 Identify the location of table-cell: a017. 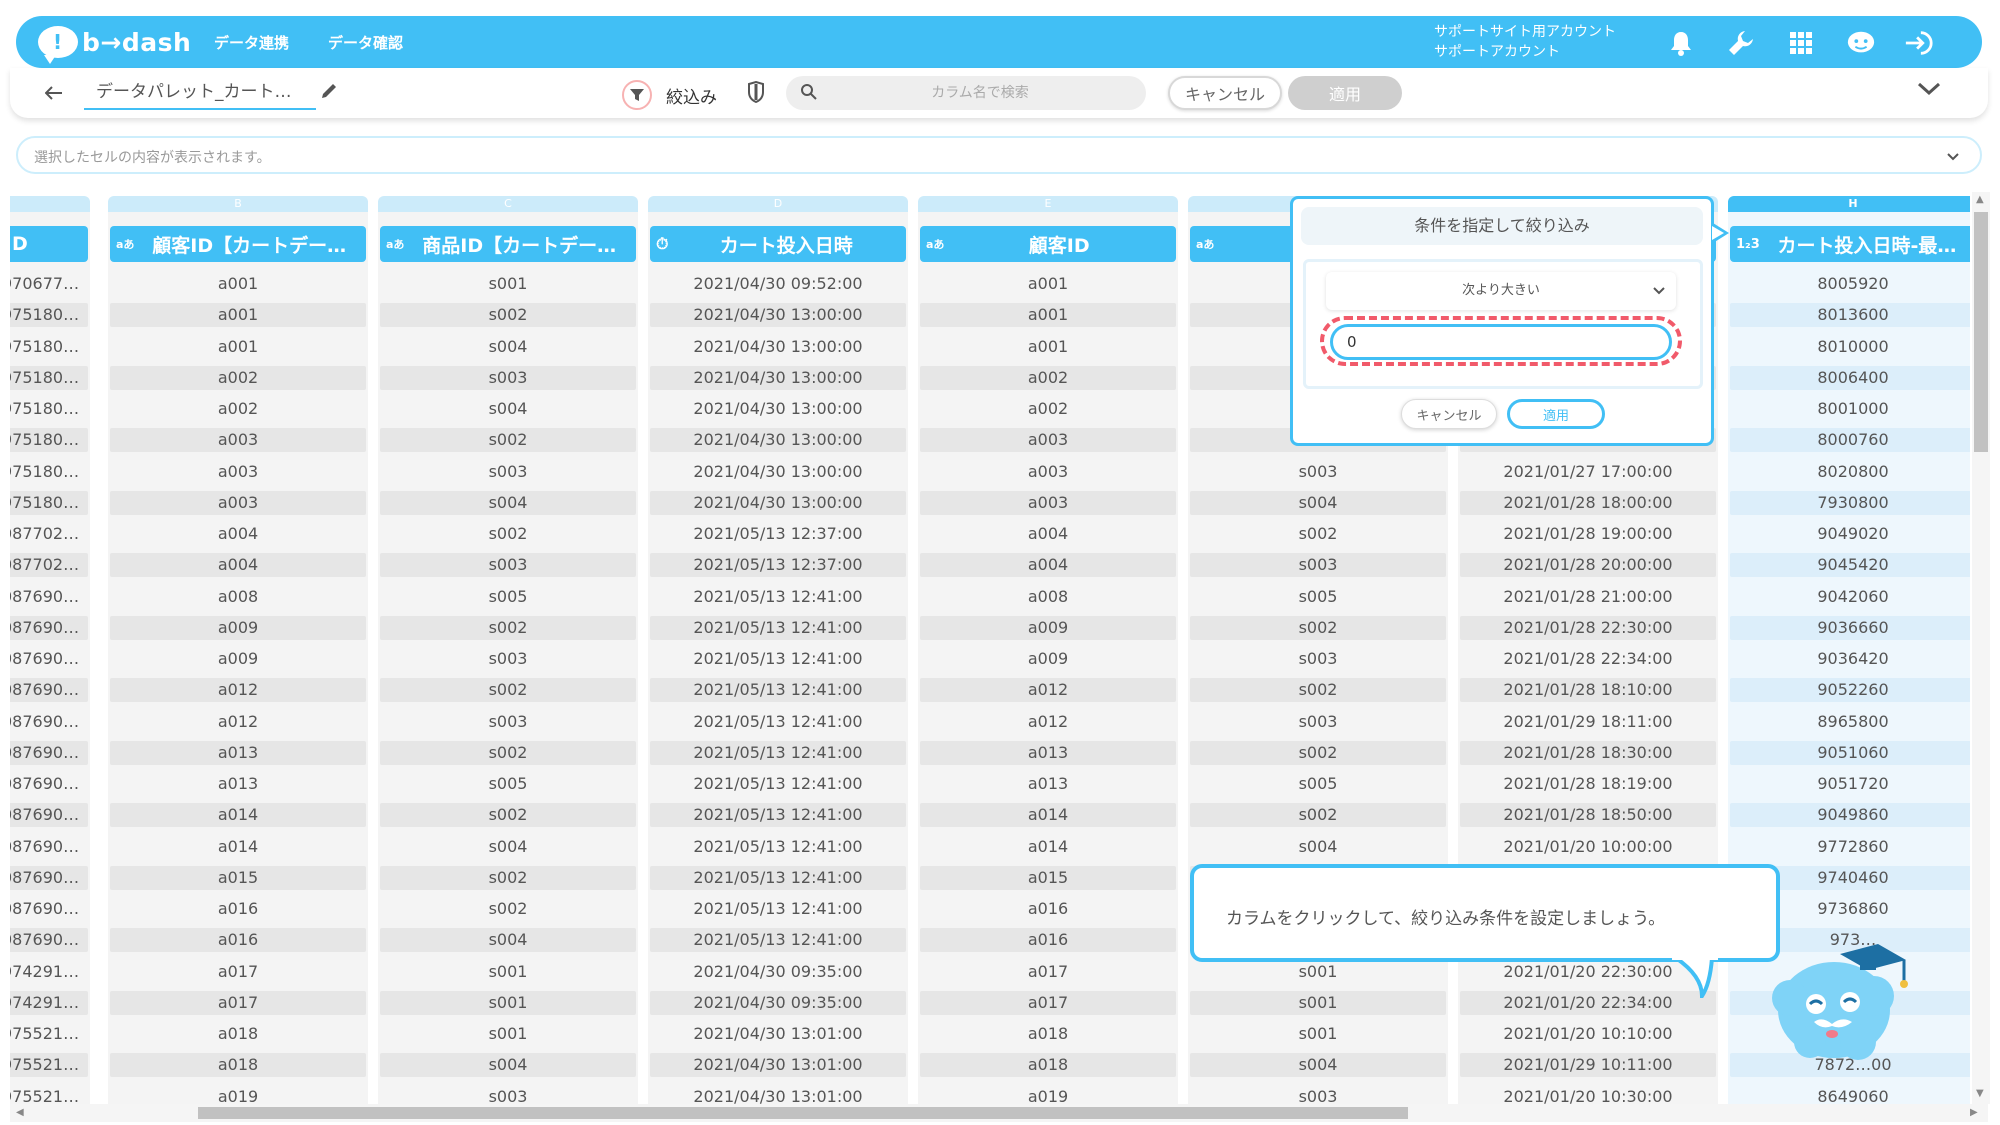
(1048, 1002).